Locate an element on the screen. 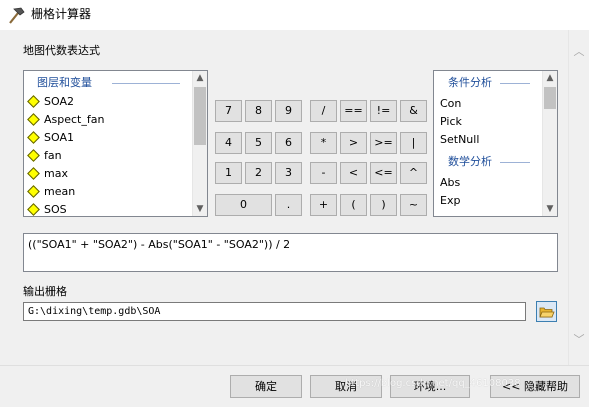 This screenshot has height=407, width=589. expression-section-label: 地图代数表达式 is located at coordinates (61, 50).